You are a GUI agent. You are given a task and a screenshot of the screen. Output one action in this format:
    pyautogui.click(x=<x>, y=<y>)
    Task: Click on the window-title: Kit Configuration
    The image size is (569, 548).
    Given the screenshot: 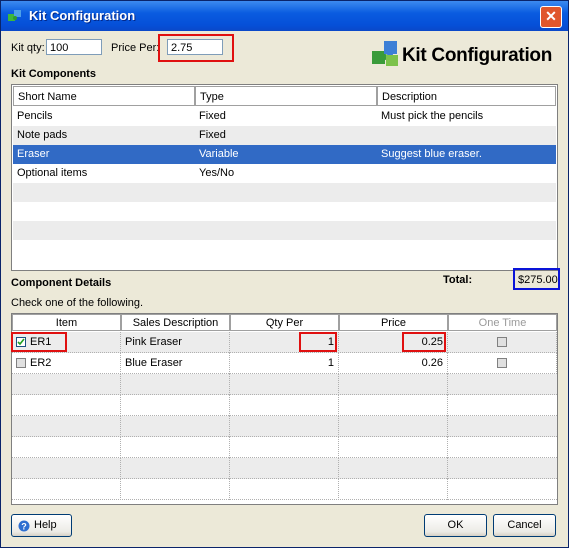 What is the action you would take?
    pyautogui.click(x=82, y=15)
    